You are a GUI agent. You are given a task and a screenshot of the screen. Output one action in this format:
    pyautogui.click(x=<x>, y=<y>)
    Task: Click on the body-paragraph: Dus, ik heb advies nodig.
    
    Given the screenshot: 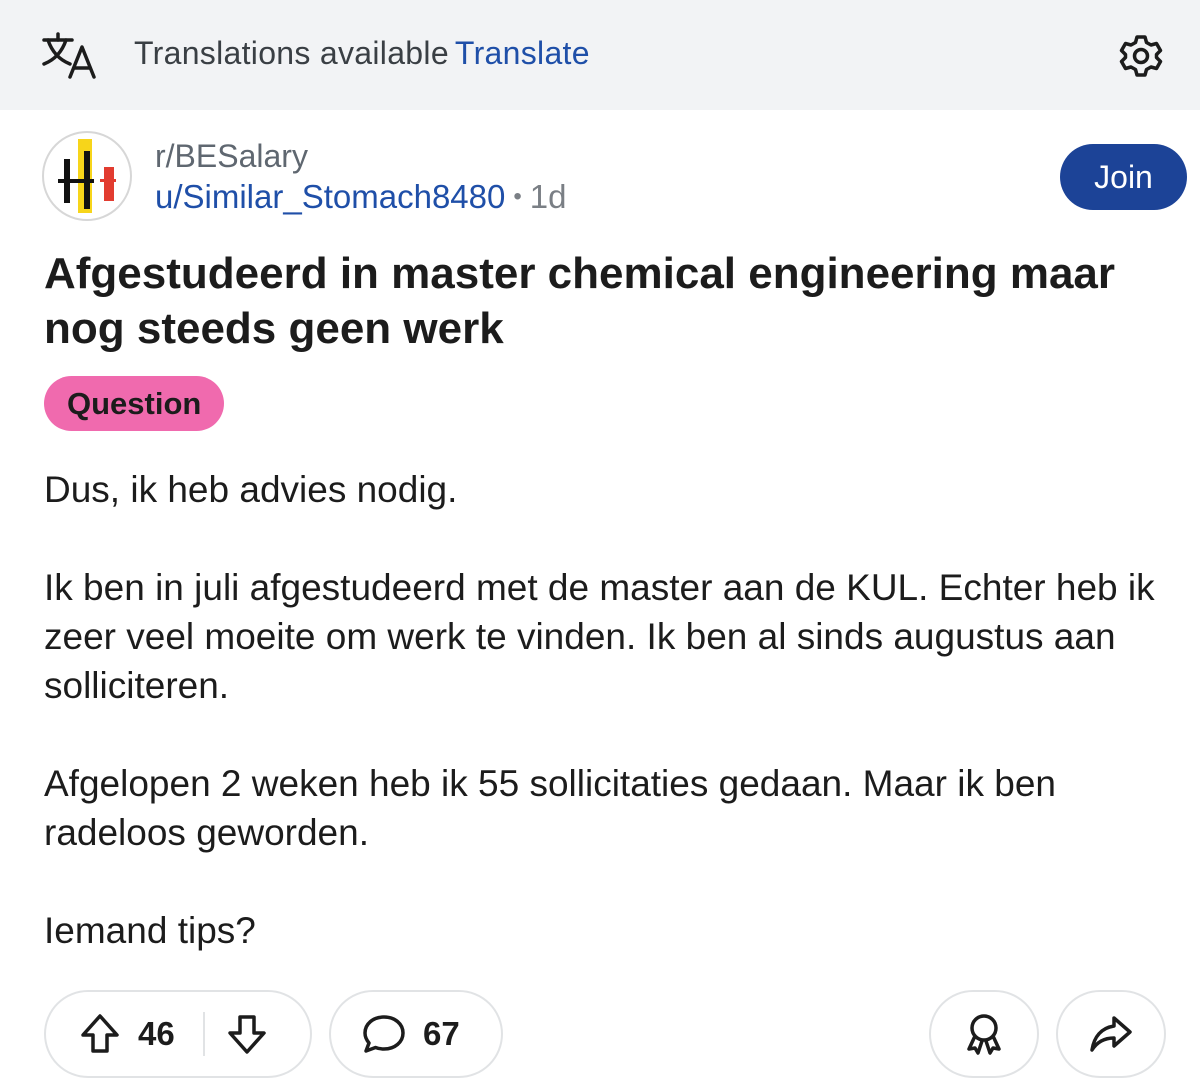 What is the action you would take?
    pyautogui.click(x=251, y=489)
    